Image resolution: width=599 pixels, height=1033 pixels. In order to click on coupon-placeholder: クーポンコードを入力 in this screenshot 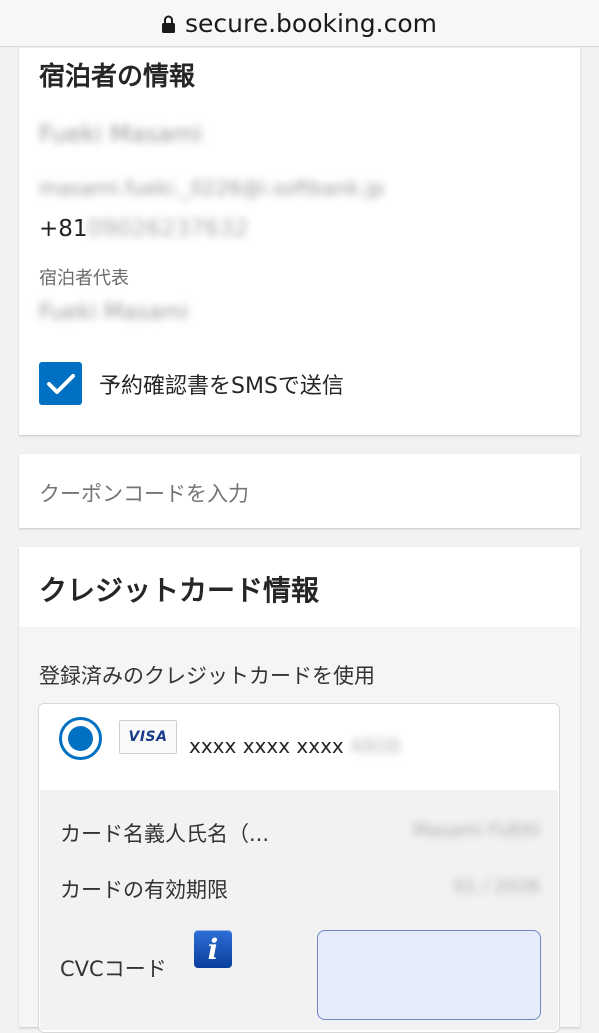, I will do `click(144, 494)`.